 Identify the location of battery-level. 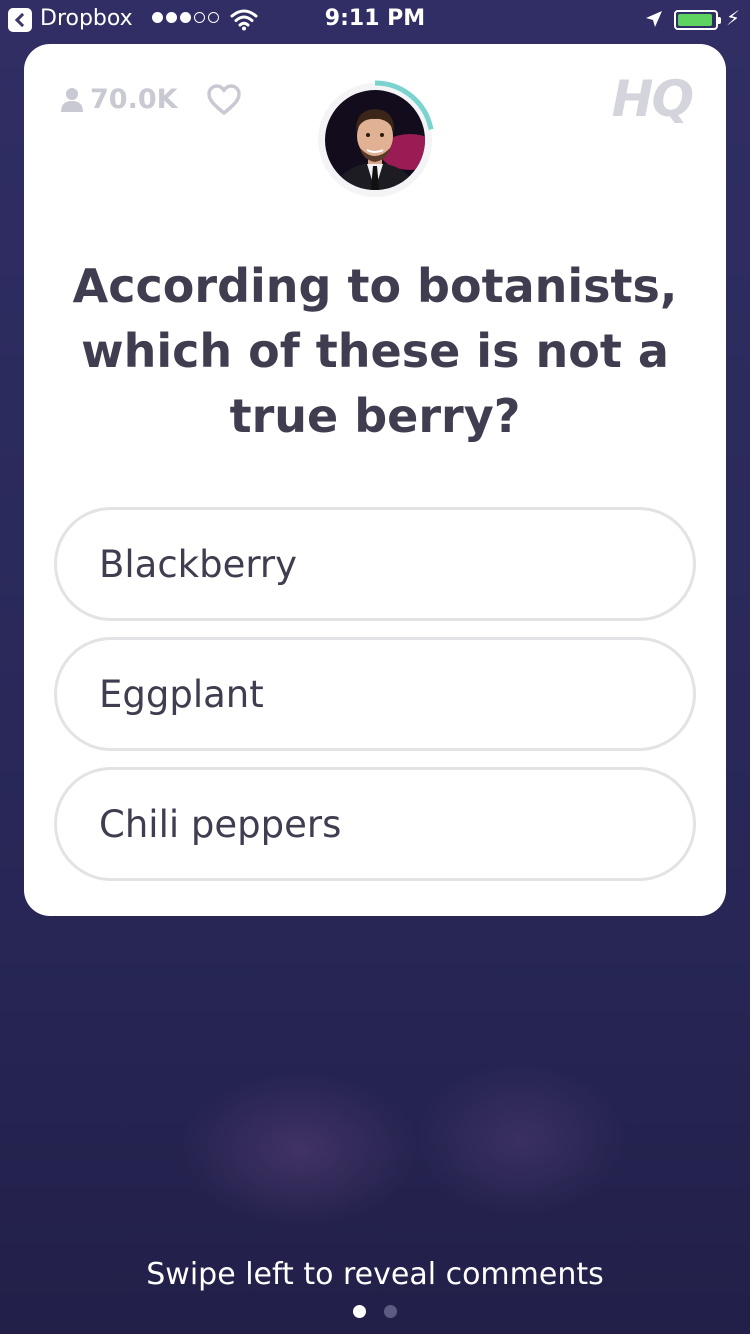
(695, 20).